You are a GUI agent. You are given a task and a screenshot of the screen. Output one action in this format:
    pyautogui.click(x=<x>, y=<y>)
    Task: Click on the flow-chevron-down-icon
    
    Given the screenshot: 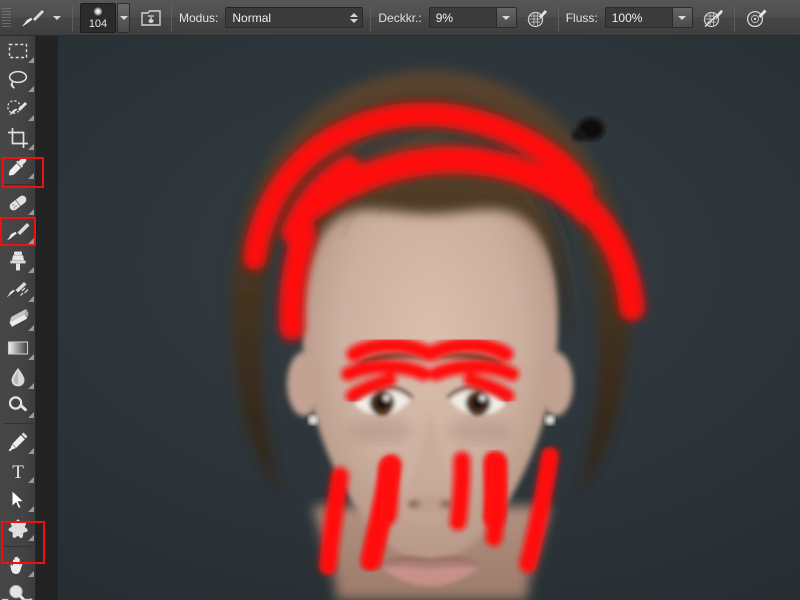 What is the action you would take?
    pyautogui.click(x=682, y=17)
    